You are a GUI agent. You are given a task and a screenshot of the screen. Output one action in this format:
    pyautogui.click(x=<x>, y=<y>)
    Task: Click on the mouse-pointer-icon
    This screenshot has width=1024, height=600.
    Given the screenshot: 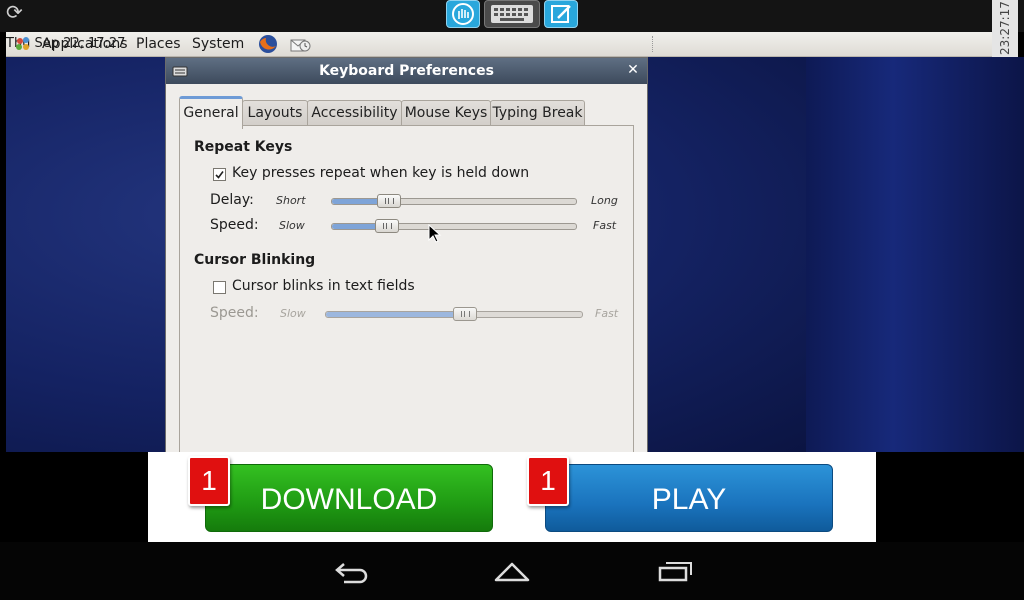 What is the action you would take?
    pyautogui.click(x=435, y=233)
    